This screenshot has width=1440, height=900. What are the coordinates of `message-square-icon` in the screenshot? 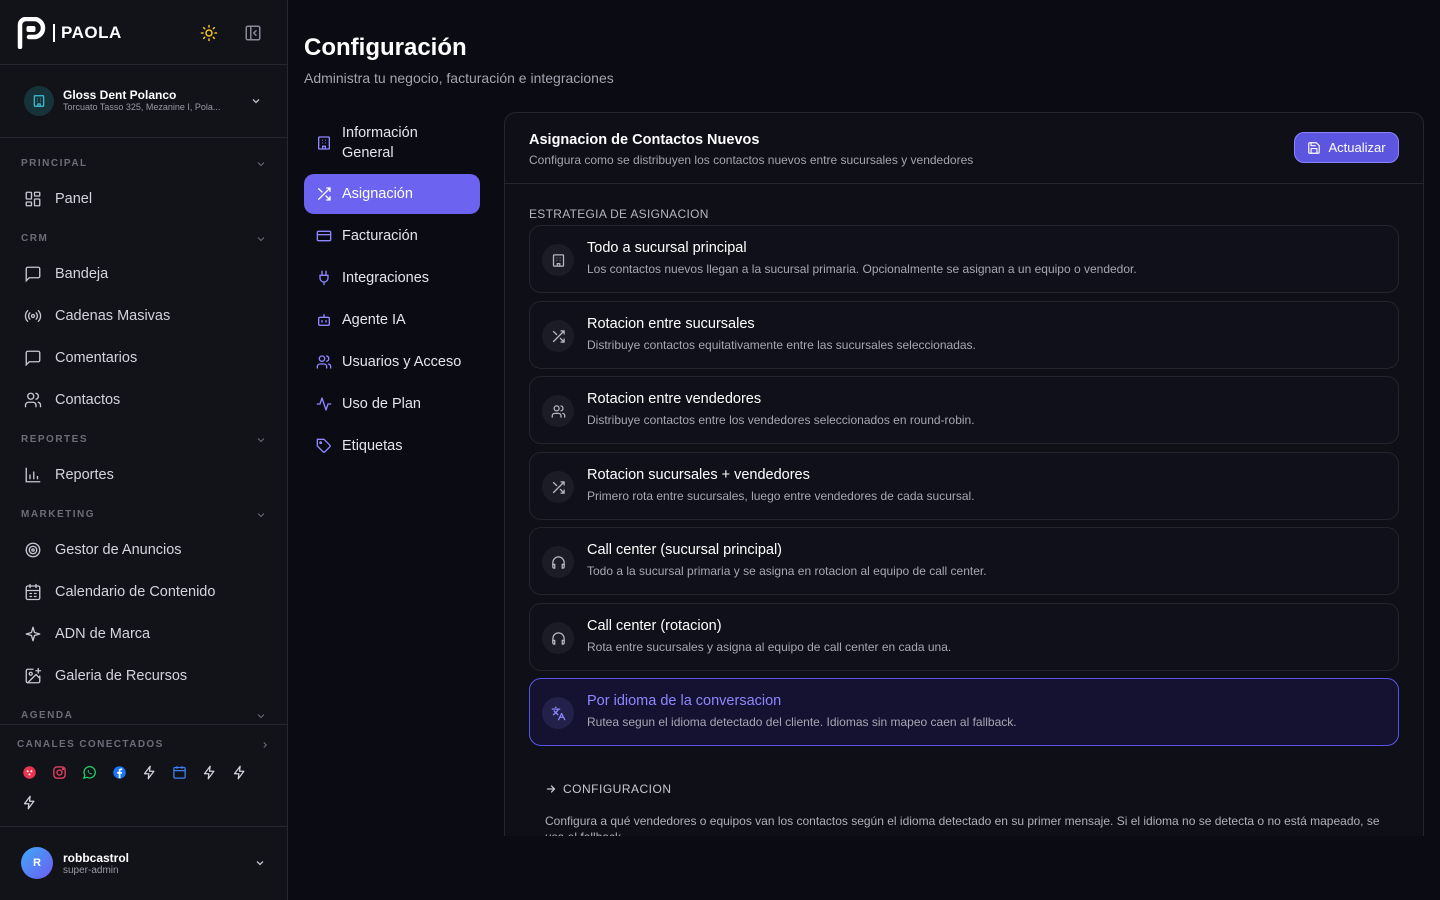 It's located at (33, 274).